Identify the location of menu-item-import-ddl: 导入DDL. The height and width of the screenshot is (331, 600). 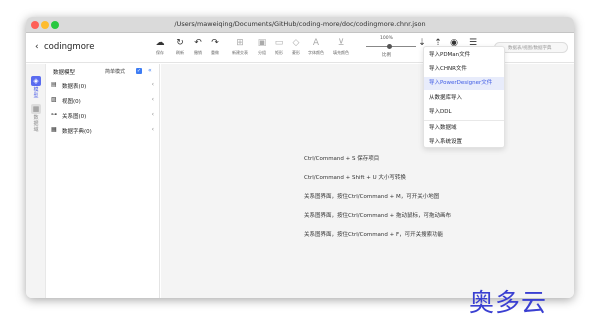
(464, 112).